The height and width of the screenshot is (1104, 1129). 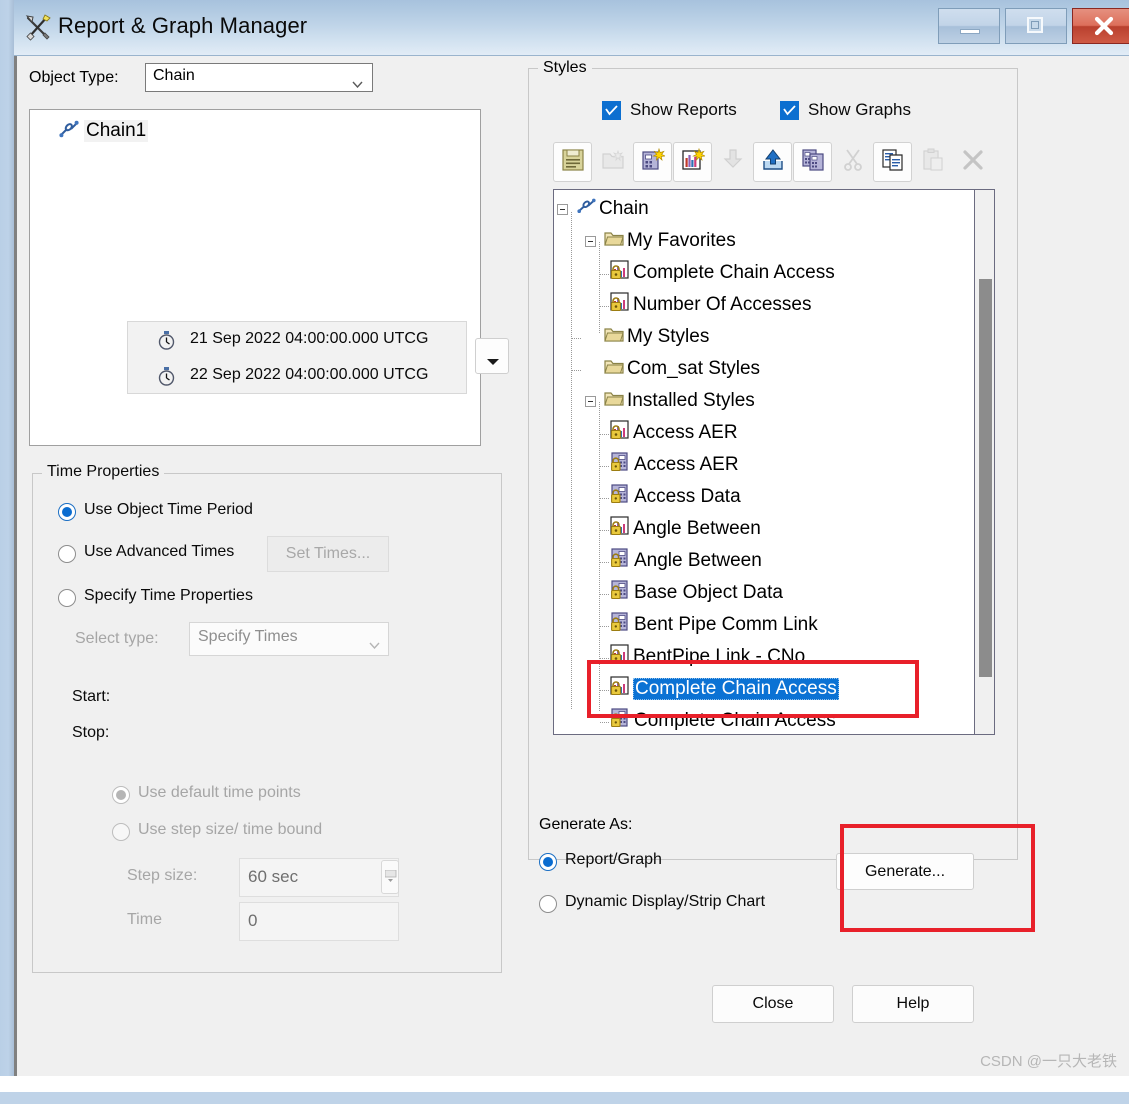 What do you see at coordinates (764, 401) in the screenshot?
I see `tree-item-installed-styles: Installed Styles` at bounding box center [764, 401].